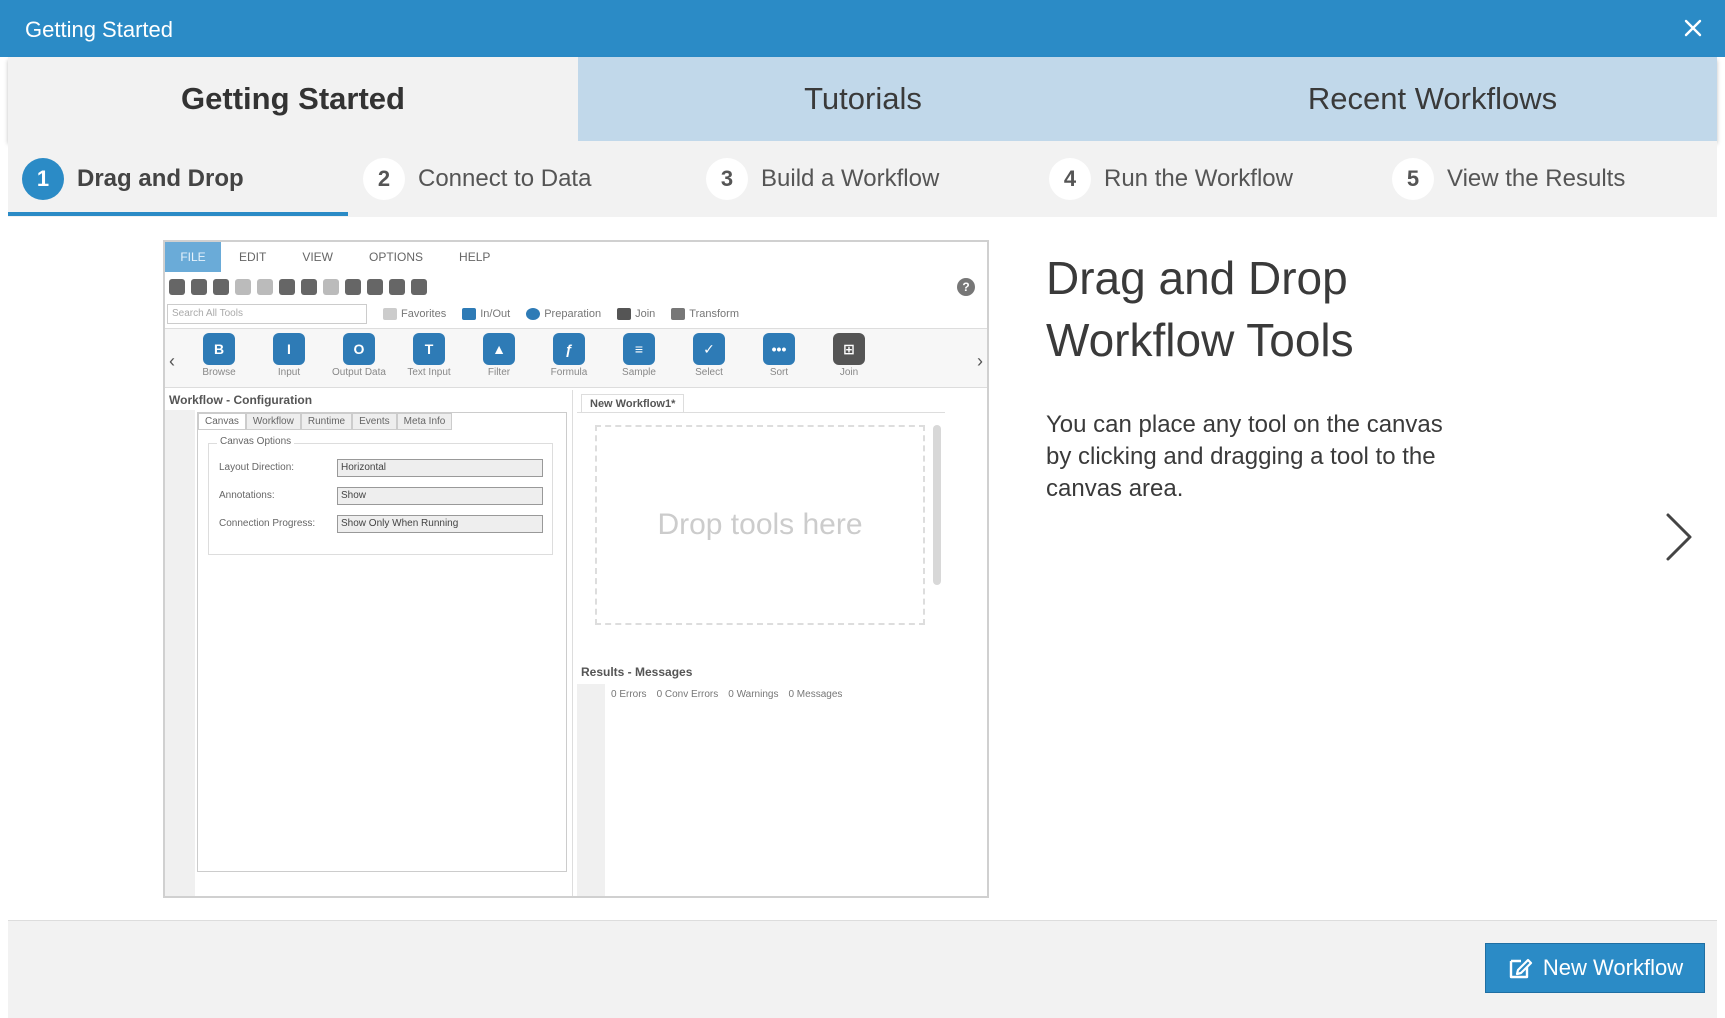 The image size is (1725, 1018). What do you see at coordinates (397, 287) in the screenshot?
I see `zoom-out-icon` at bounding box center [397, 287].